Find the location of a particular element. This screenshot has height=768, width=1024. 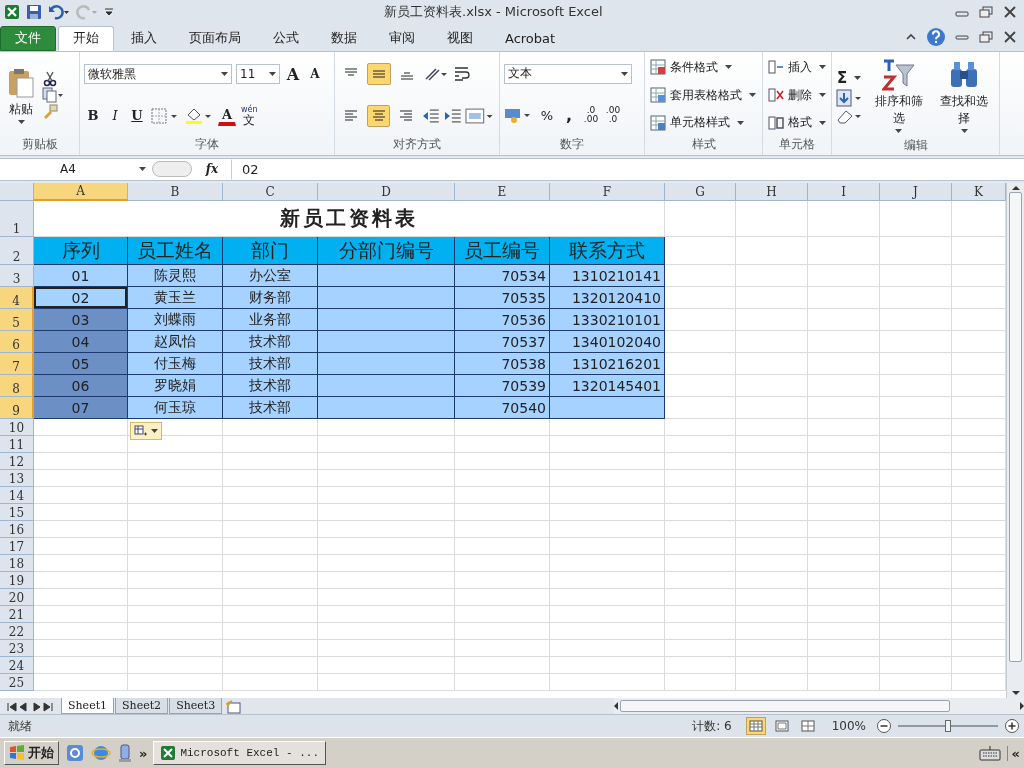

scroll-left-icon is located at coordinates (616, 706).